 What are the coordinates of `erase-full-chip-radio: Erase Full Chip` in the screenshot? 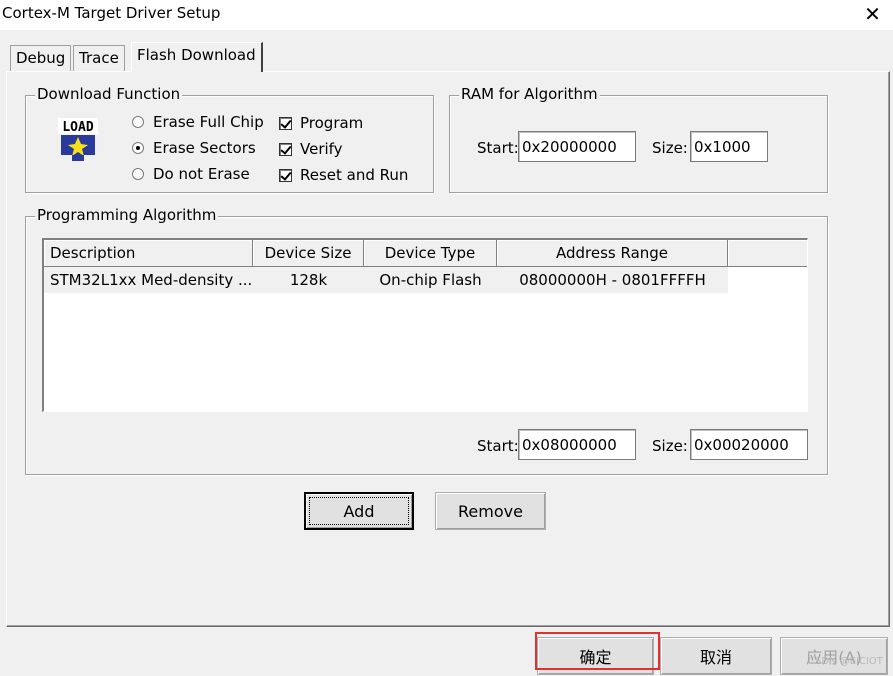 It's located at (198, 122).